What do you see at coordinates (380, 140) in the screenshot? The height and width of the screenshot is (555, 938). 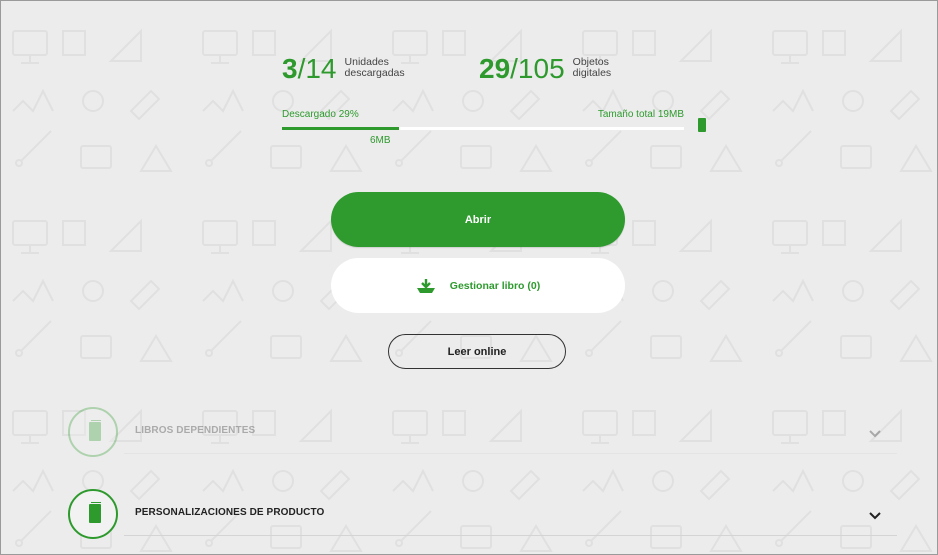 I see `downloaded-size-label: 6MB` at bounding box center [380, 140].